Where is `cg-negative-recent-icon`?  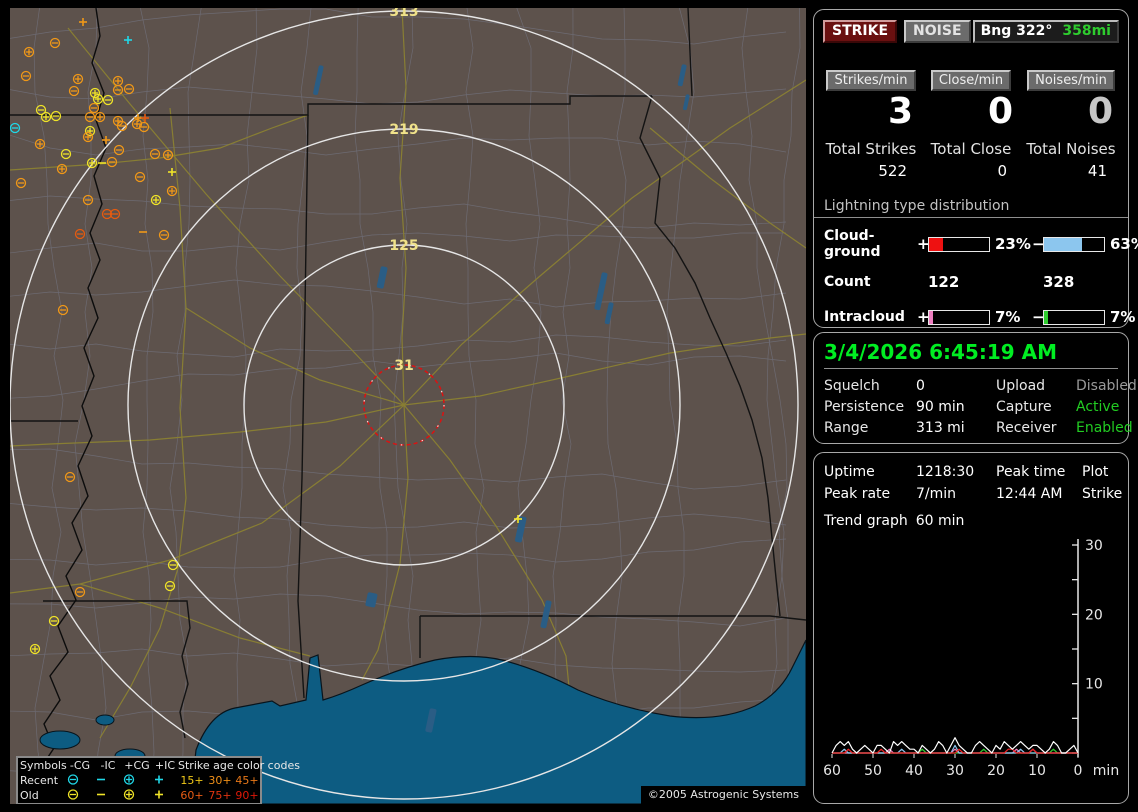
cg-negative-recent-icon is located at coordinates (80, 780).